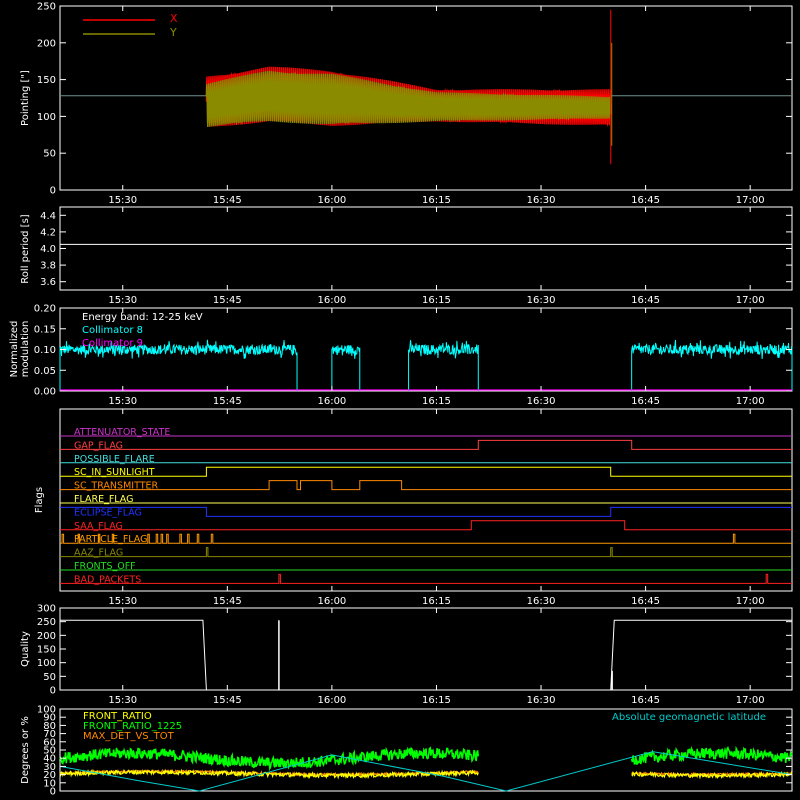 The image size is (800, 800). I want to click on quality-ylabel: Quality, so click(25, 649).